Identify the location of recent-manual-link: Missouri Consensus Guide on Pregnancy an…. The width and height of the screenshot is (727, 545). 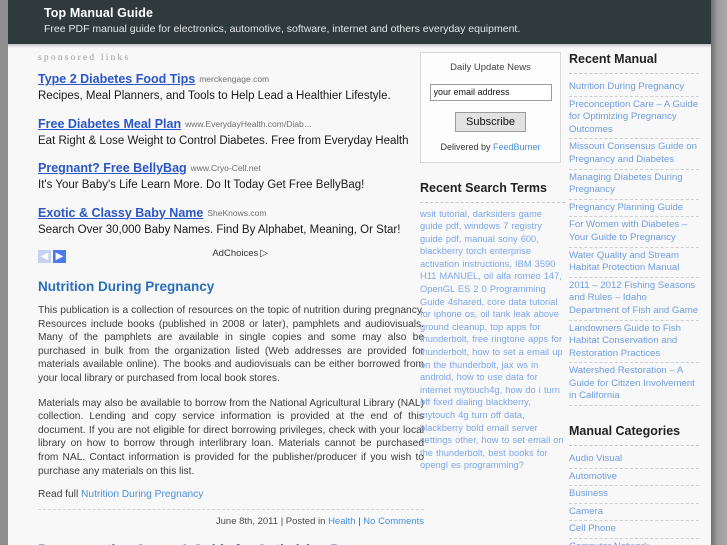
(634, 153).